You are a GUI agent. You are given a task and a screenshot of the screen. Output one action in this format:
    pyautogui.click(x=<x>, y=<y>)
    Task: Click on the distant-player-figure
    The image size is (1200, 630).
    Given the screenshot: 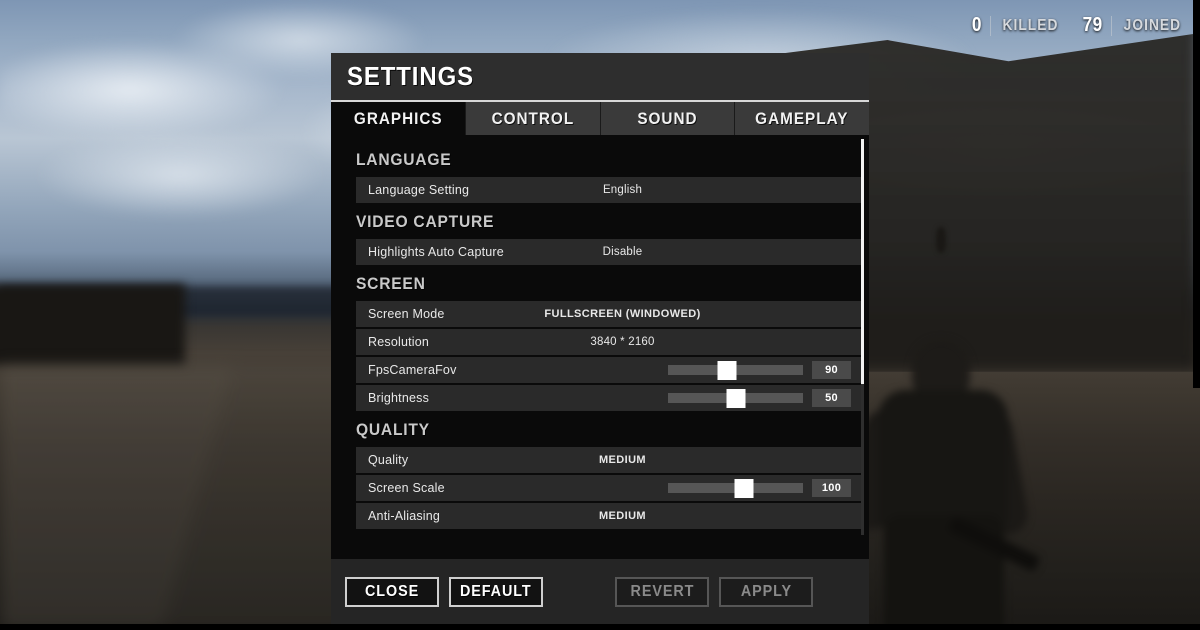 What is the action you would take?
    pyautogui.click(x=941, y=239)
    